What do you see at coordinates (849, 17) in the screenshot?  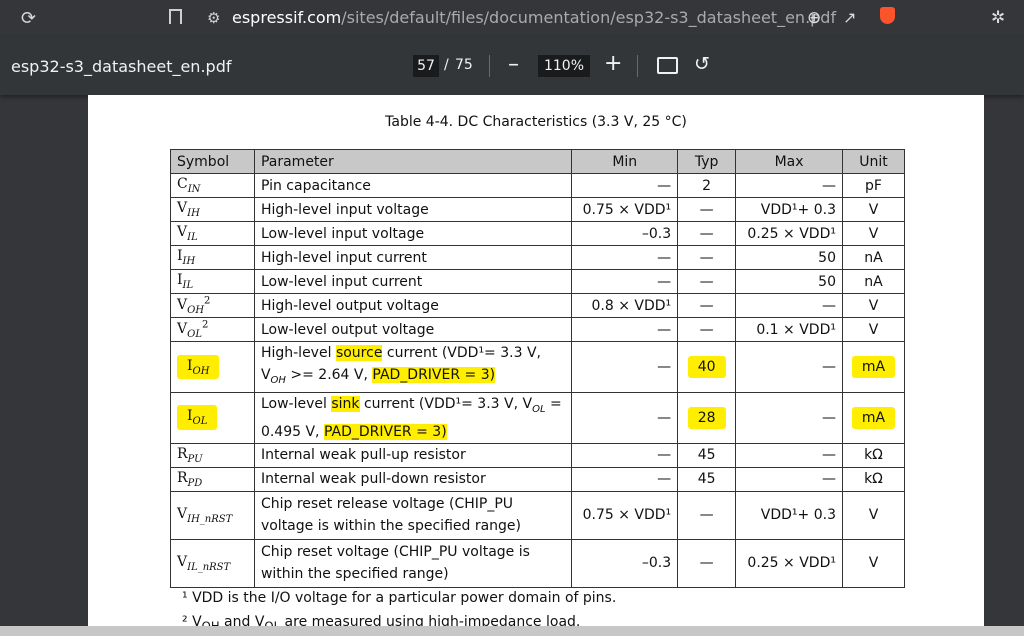 I see `share-icon: ↗` at bounding box center [849, 17].